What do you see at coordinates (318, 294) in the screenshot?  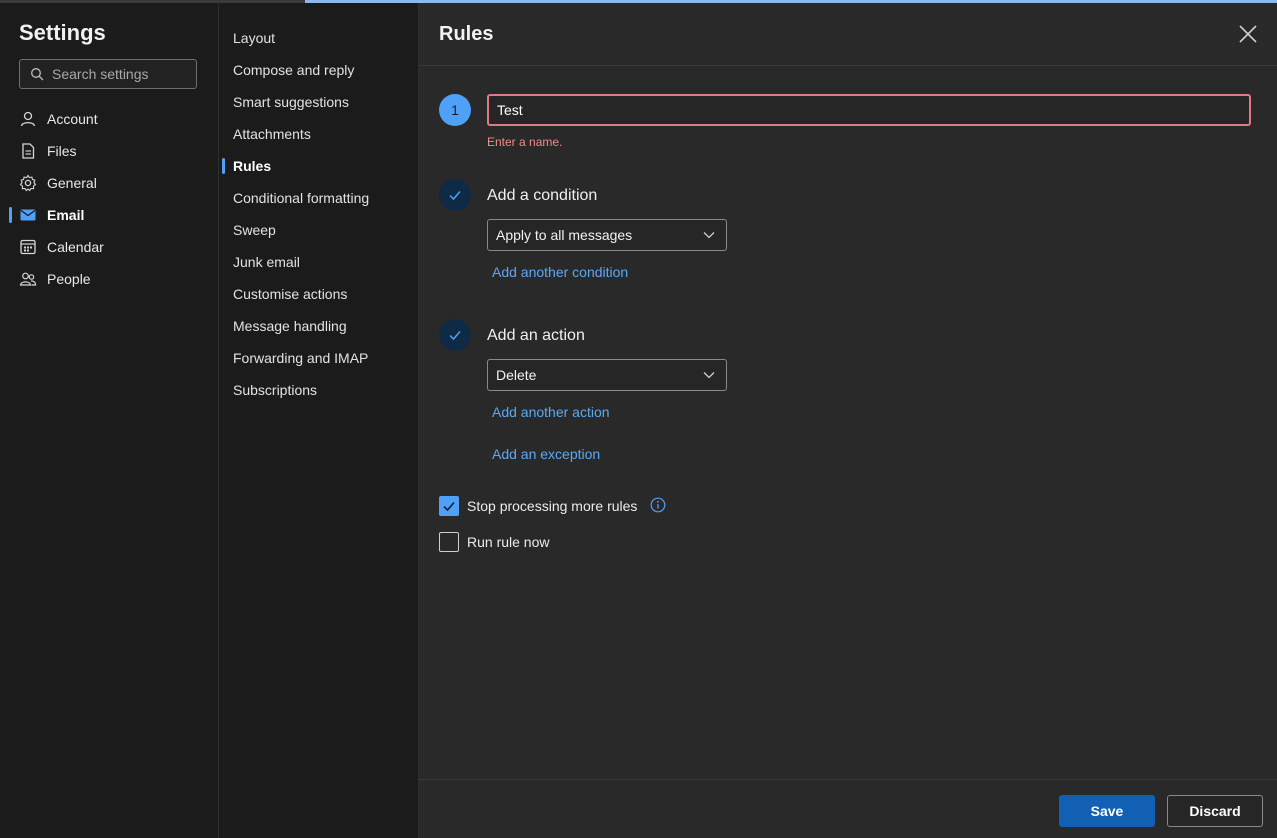 I see `nav-item-customise-actions: Customise actions` at bounding box center [318, 294].